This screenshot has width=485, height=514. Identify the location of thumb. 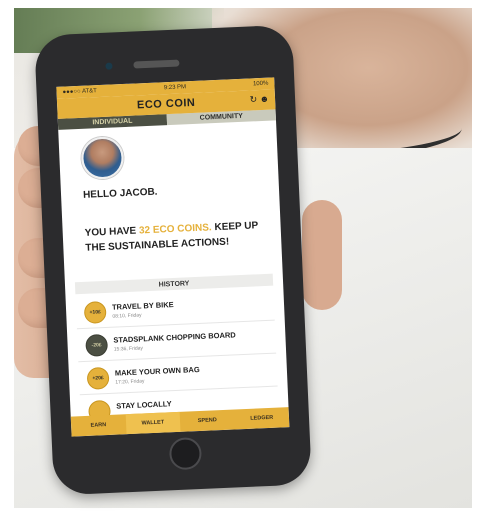
(322, 255).